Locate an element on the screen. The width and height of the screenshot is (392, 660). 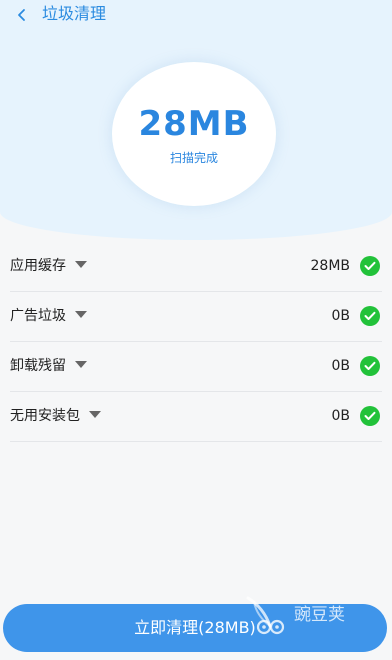
chevron-left-icon is located at coordinates (21, 15).